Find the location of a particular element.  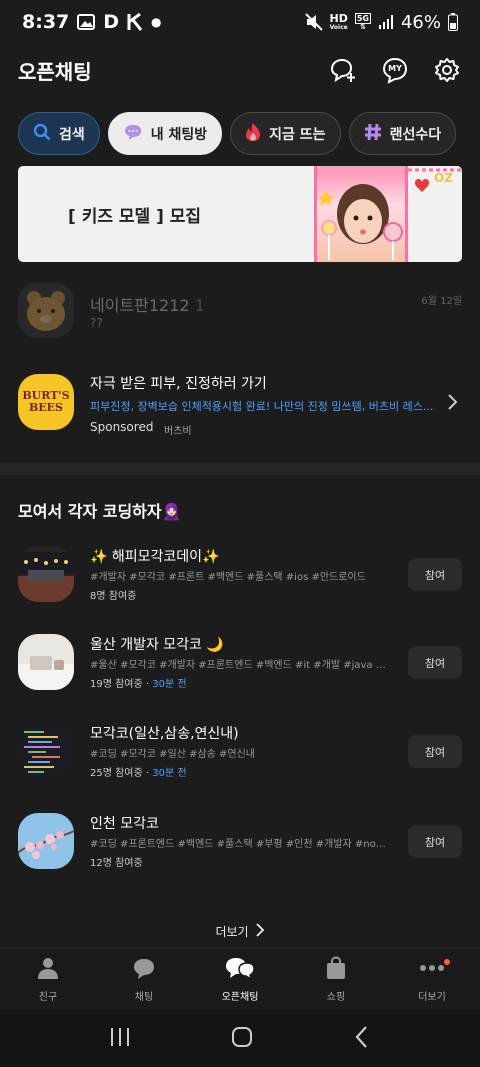

gallery-icon is located at coordinates (86, 22).